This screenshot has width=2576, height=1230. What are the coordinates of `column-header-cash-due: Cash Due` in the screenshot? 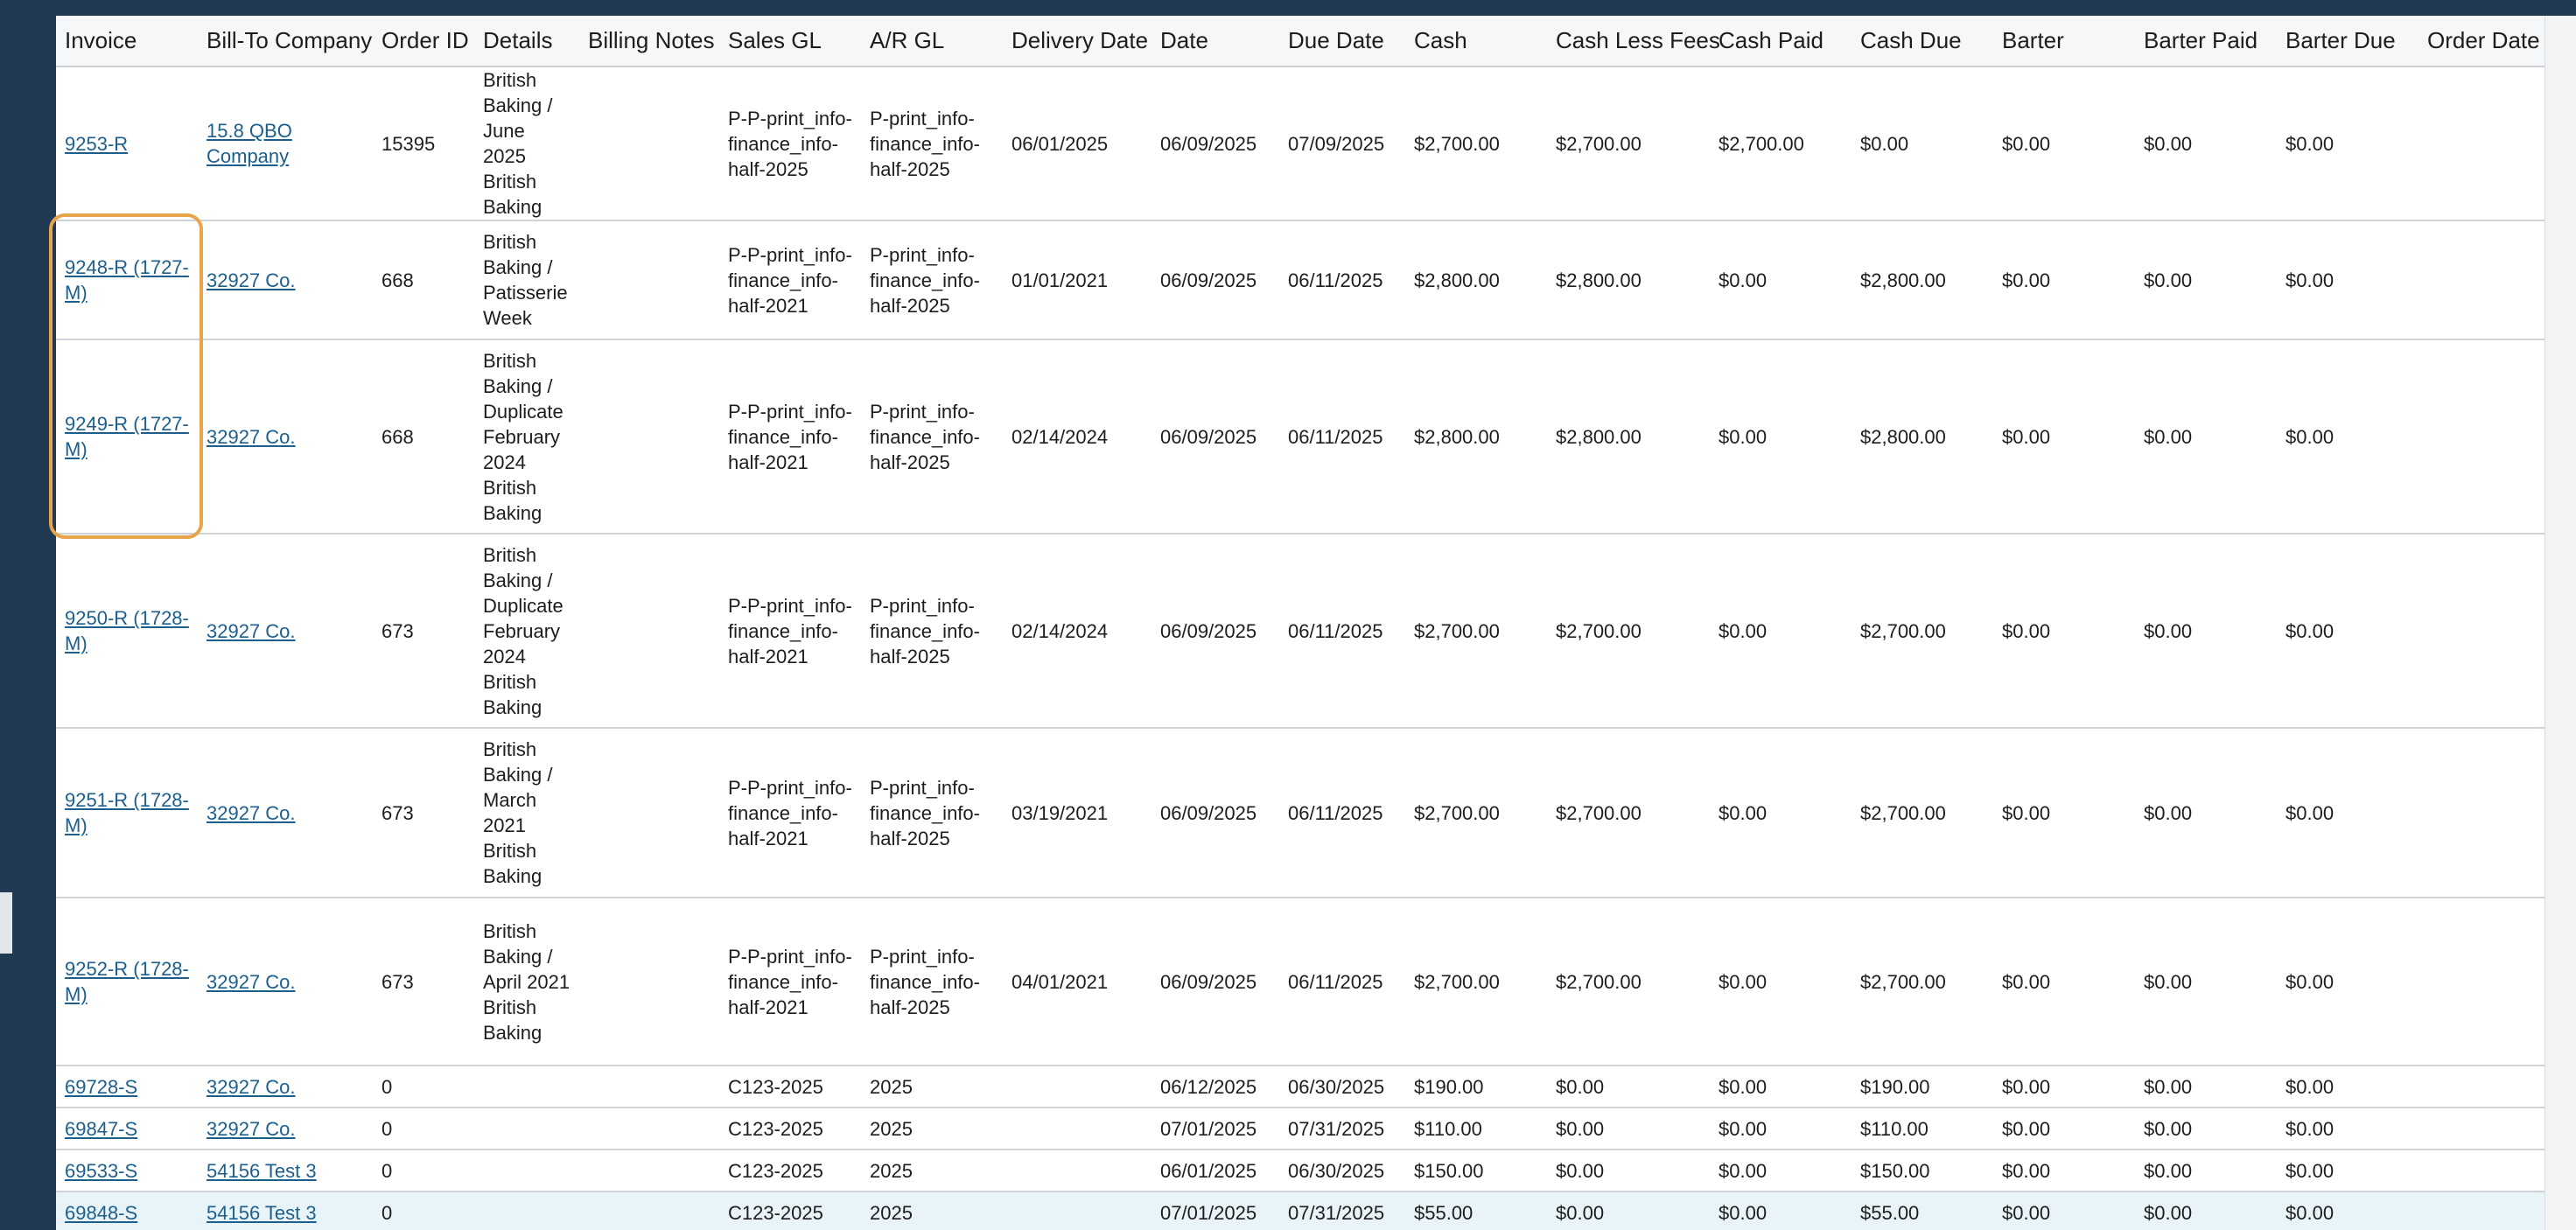 It's located at (1922, 41).